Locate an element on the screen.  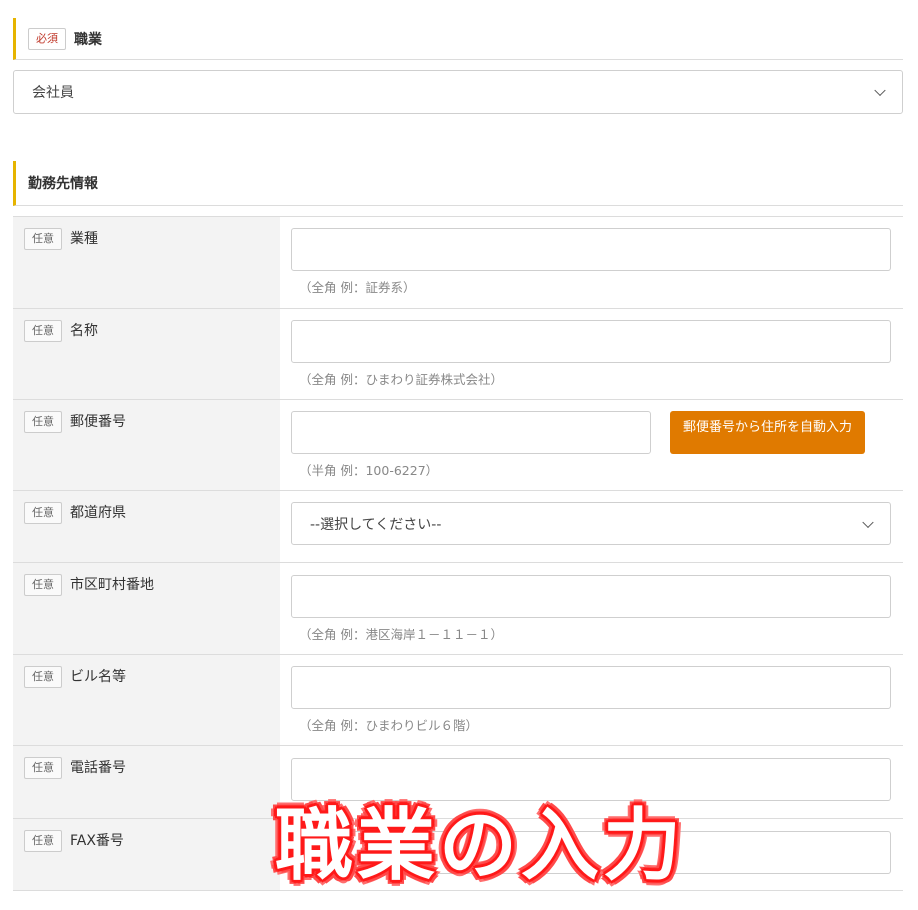
employer-info-title: 勤務先情報 is located at coordinates (63, 184).